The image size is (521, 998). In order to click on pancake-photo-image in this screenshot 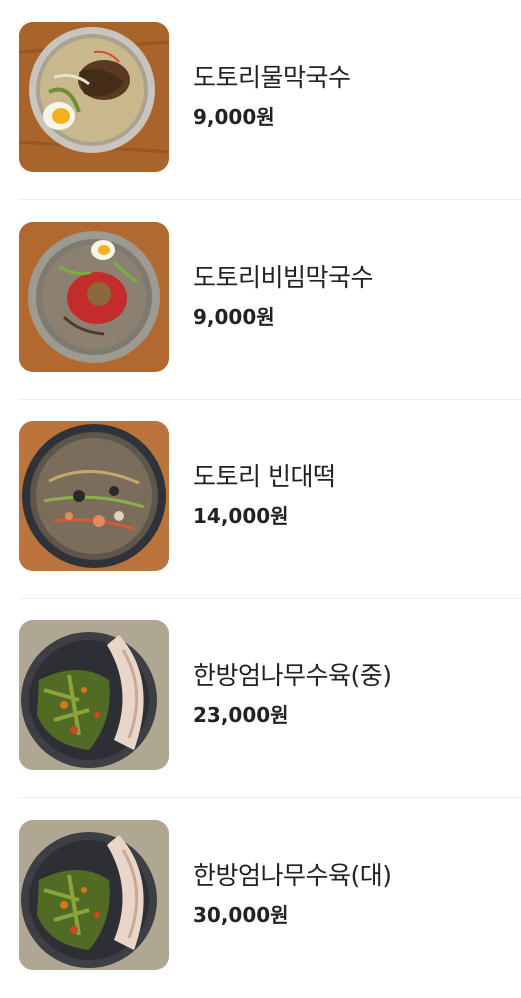, I will do `click(94, 496)`.